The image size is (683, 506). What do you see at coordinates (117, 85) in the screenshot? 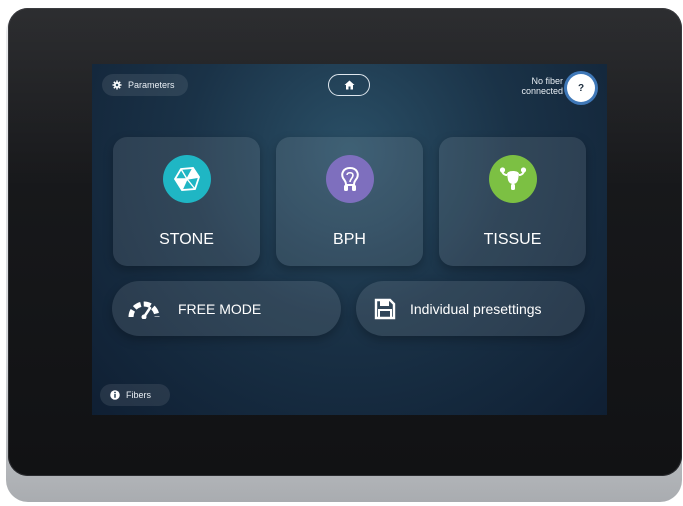
I see `gear-icon` at bounding box center [117, 85].